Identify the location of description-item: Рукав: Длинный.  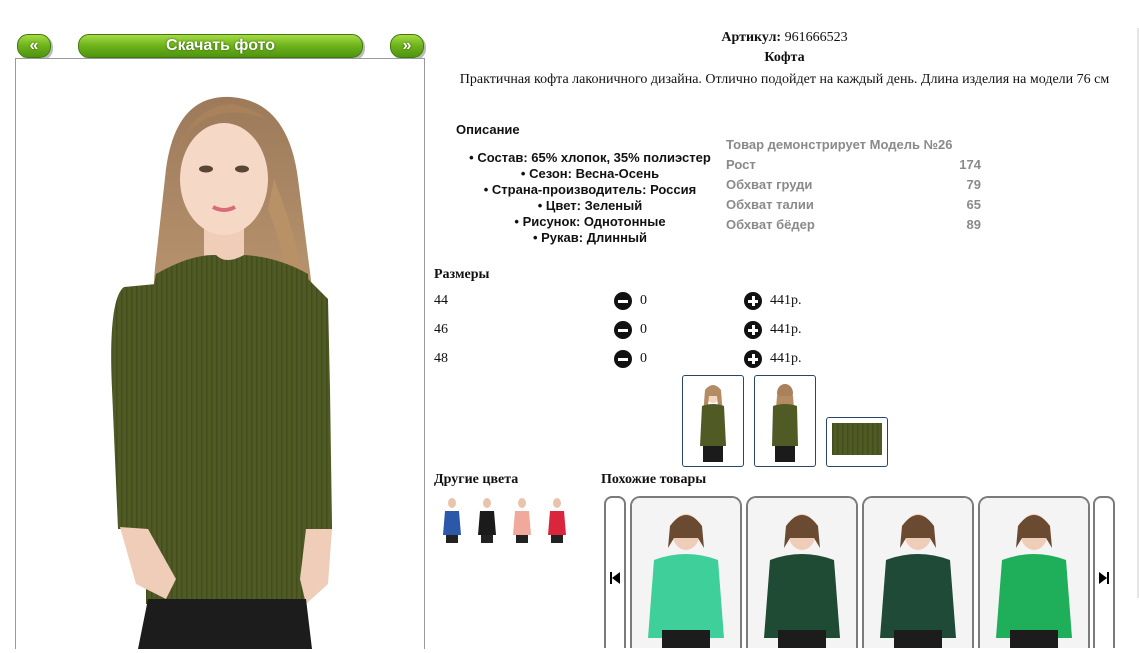
(590, 238).